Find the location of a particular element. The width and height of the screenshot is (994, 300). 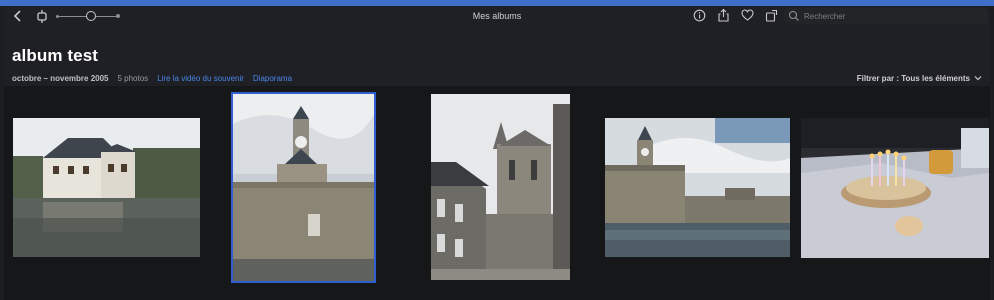

search-field is located at coordinates (886, 16).